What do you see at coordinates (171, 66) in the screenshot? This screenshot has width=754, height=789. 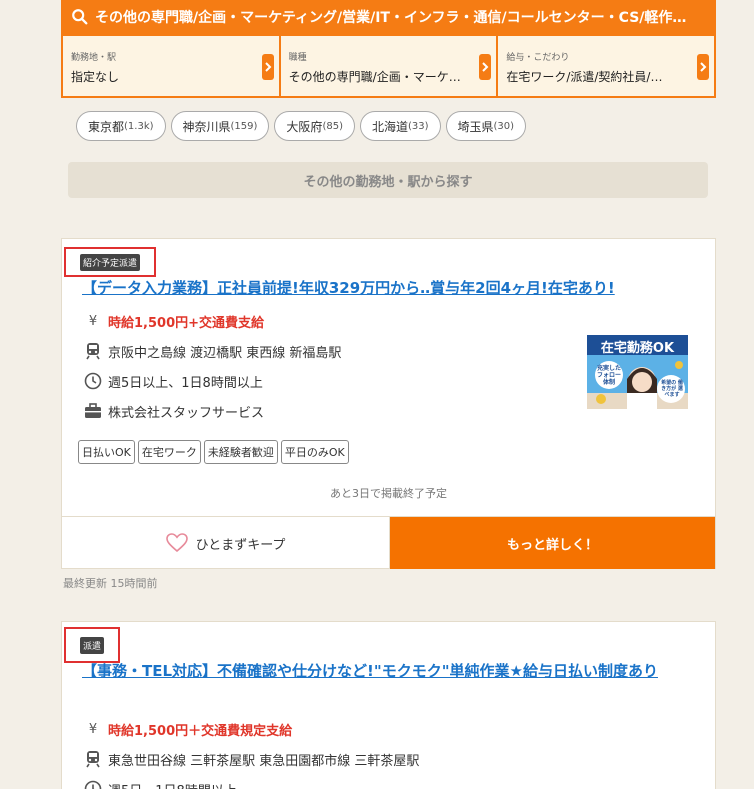 I see `filter-location: 勤務地・駅 指定なし` at bounding box center [171, 66].